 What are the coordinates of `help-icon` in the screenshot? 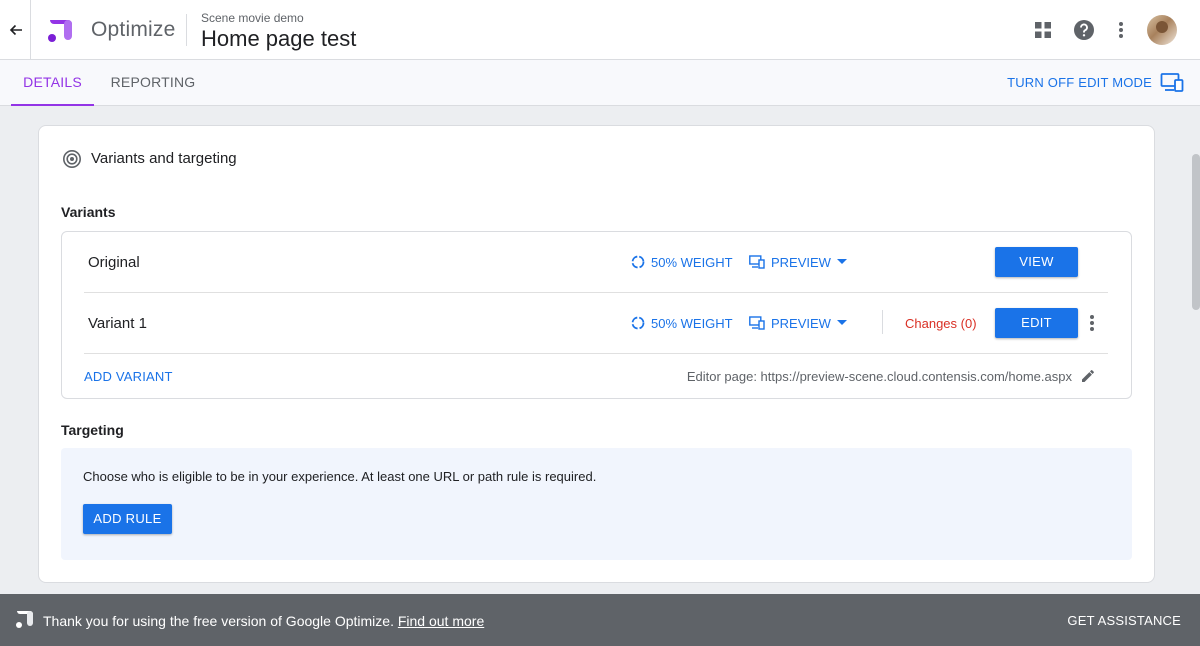 It's located at (1084, 30).